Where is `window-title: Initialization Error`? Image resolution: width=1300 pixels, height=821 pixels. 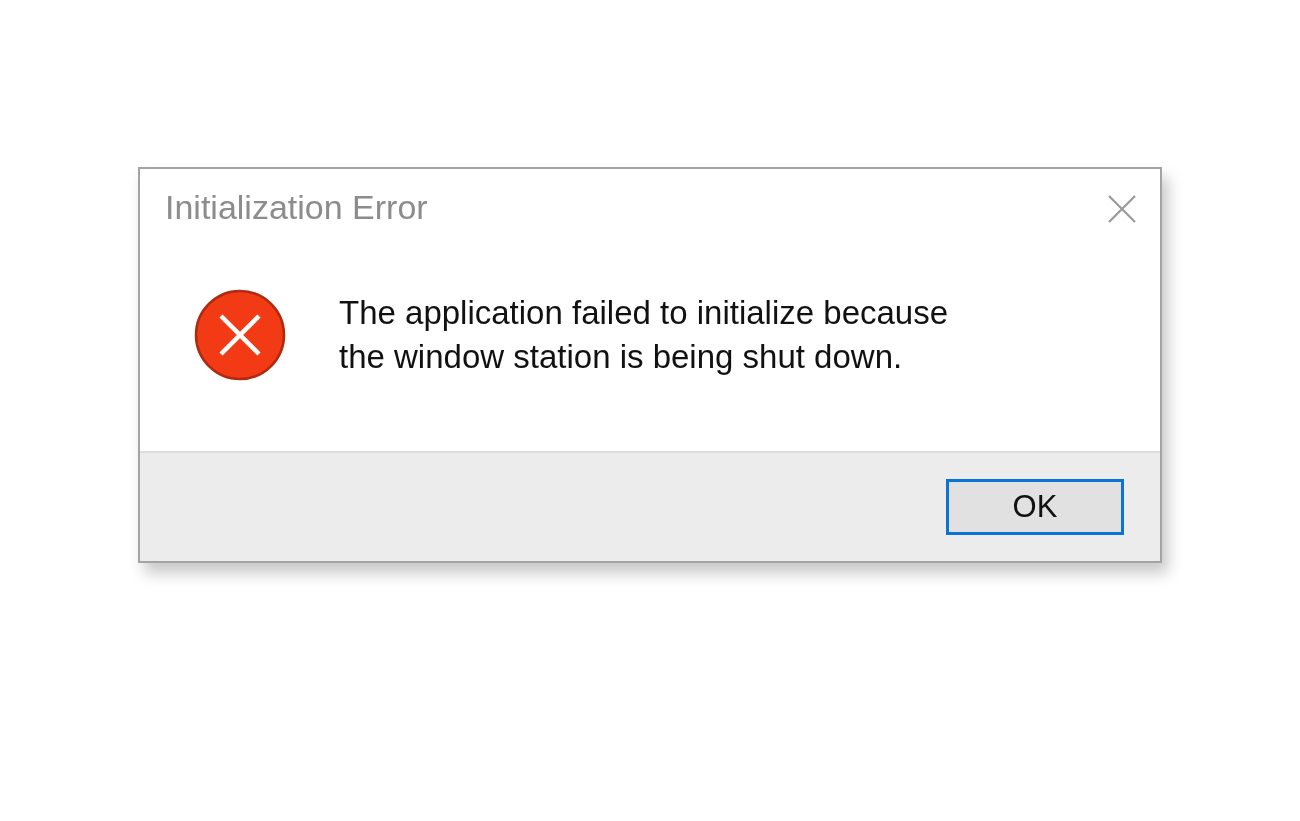 window-title: Initialization Error is located at coordinates (296, 207).